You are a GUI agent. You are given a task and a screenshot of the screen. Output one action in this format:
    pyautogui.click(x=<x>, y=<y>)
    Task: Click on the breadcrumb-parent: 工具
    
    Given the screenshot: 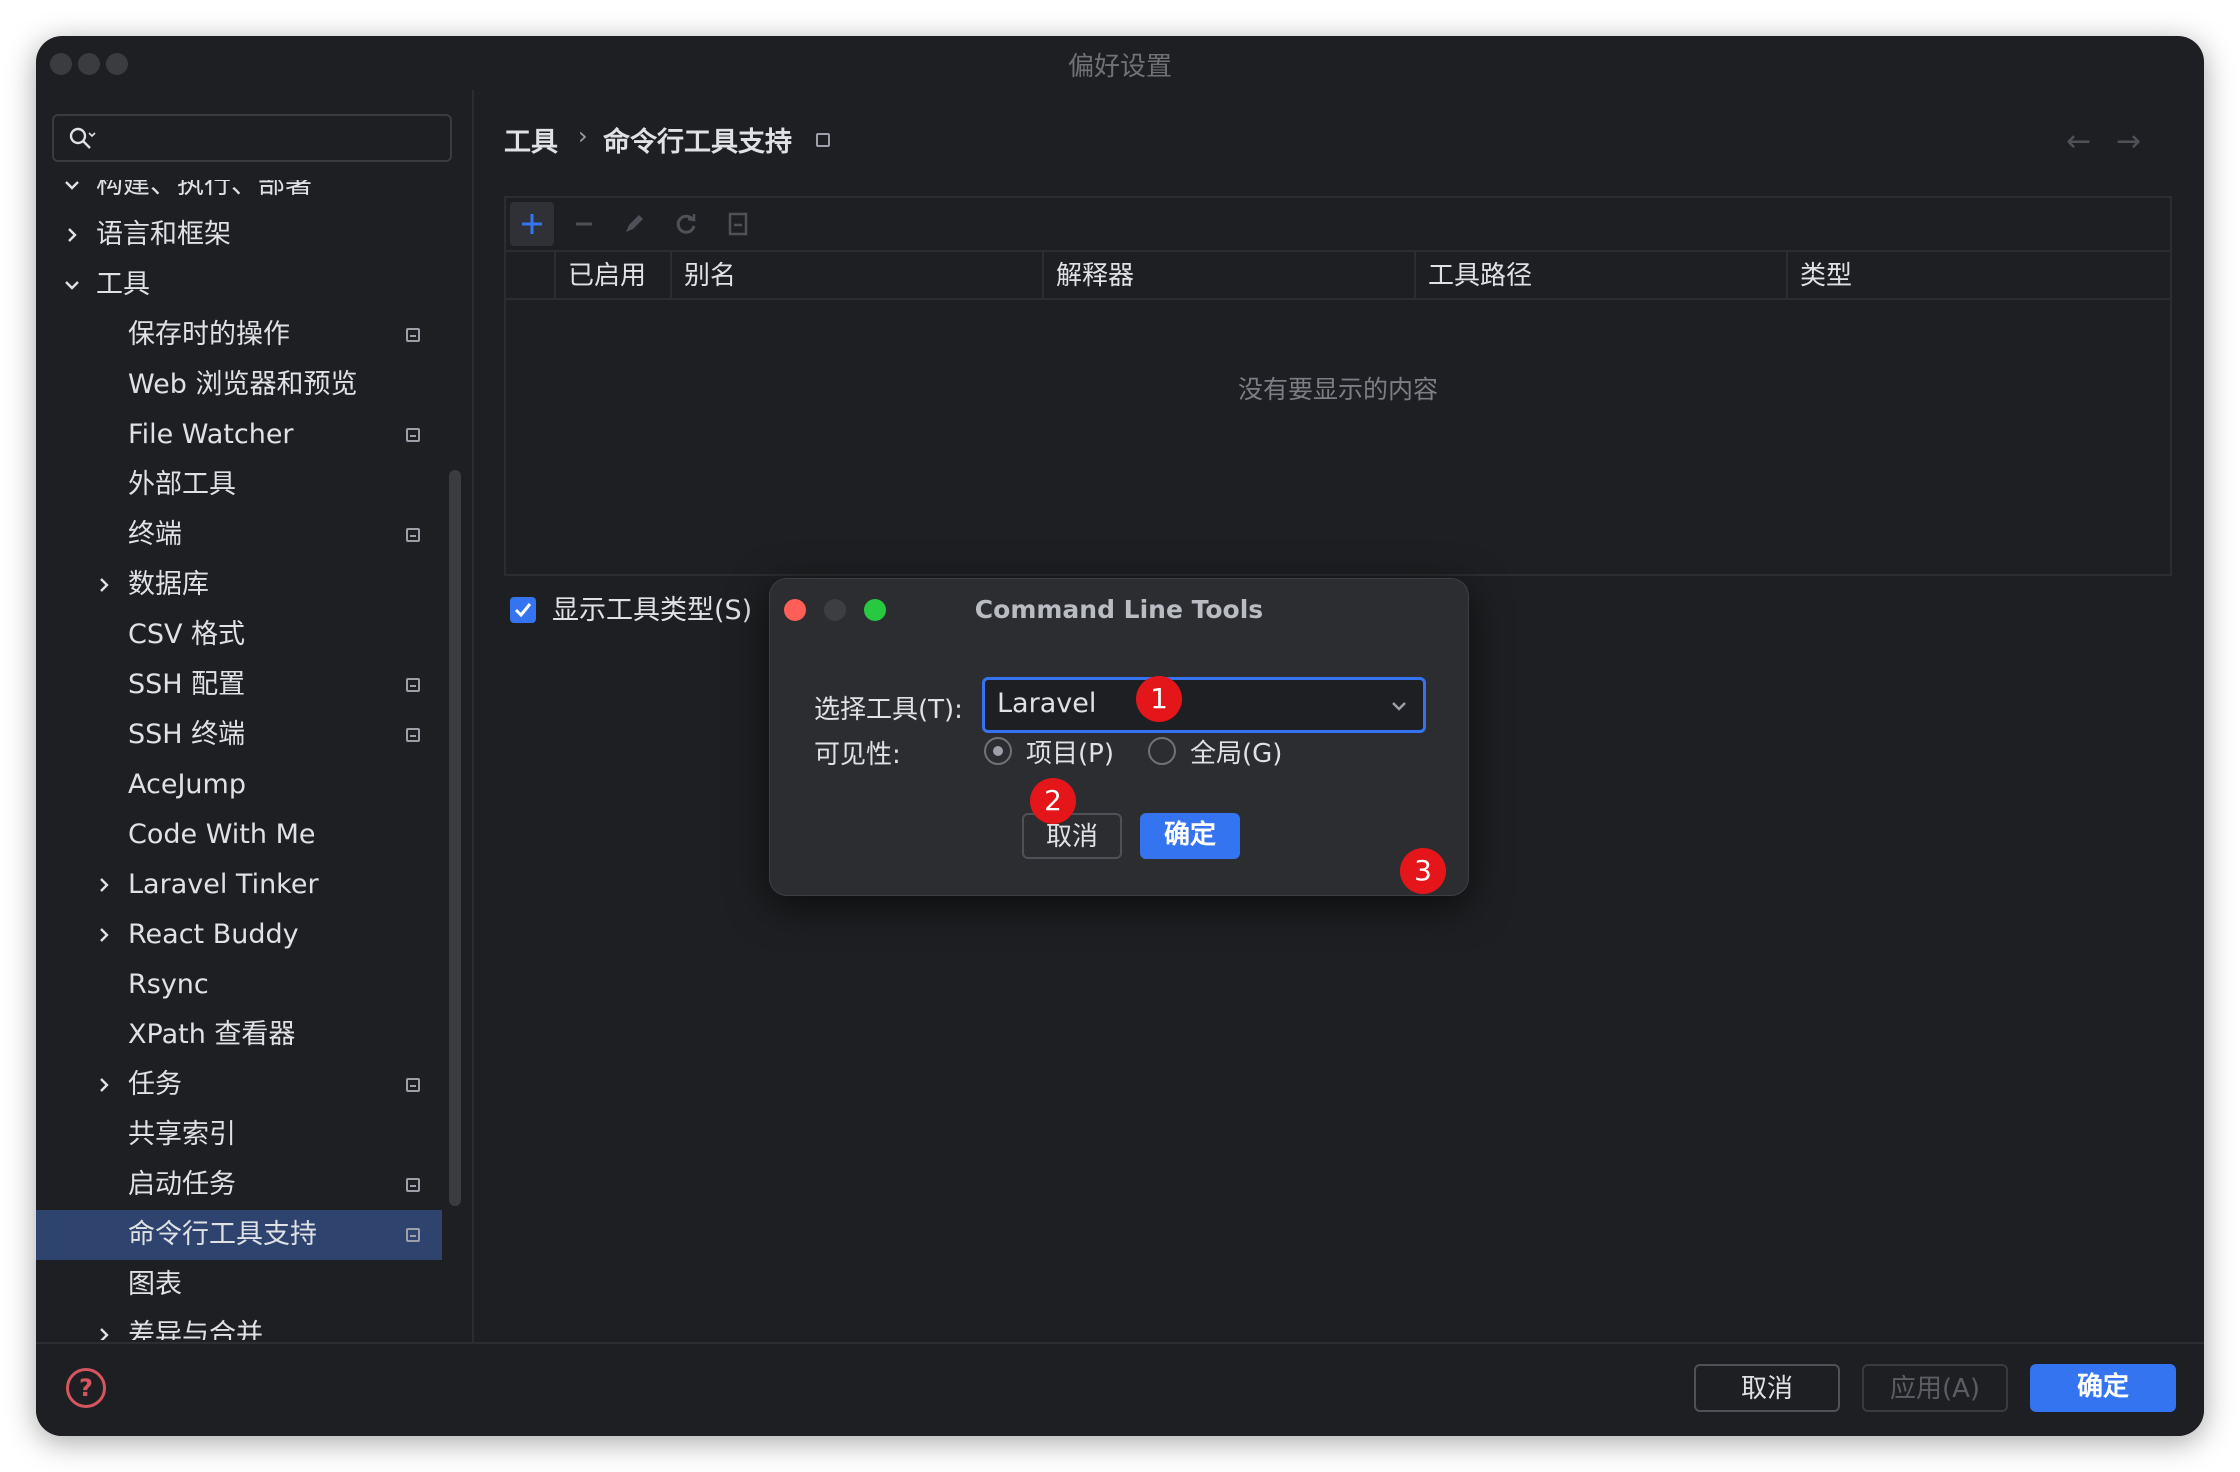 What is the action you would take?
    pyautogui.click(x=531, y=139)
    